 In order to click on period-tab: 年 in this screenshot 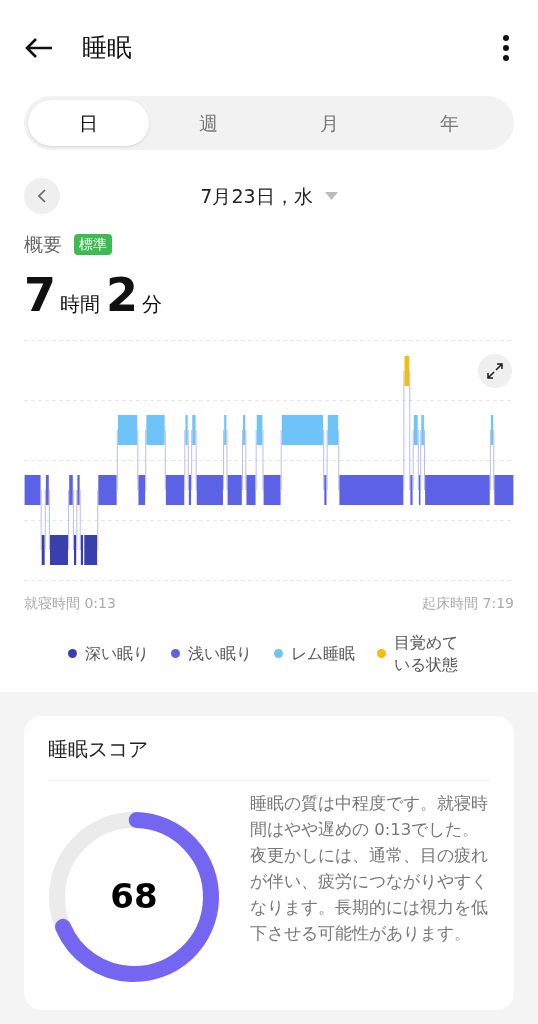, I will do `click(449, 123)`.